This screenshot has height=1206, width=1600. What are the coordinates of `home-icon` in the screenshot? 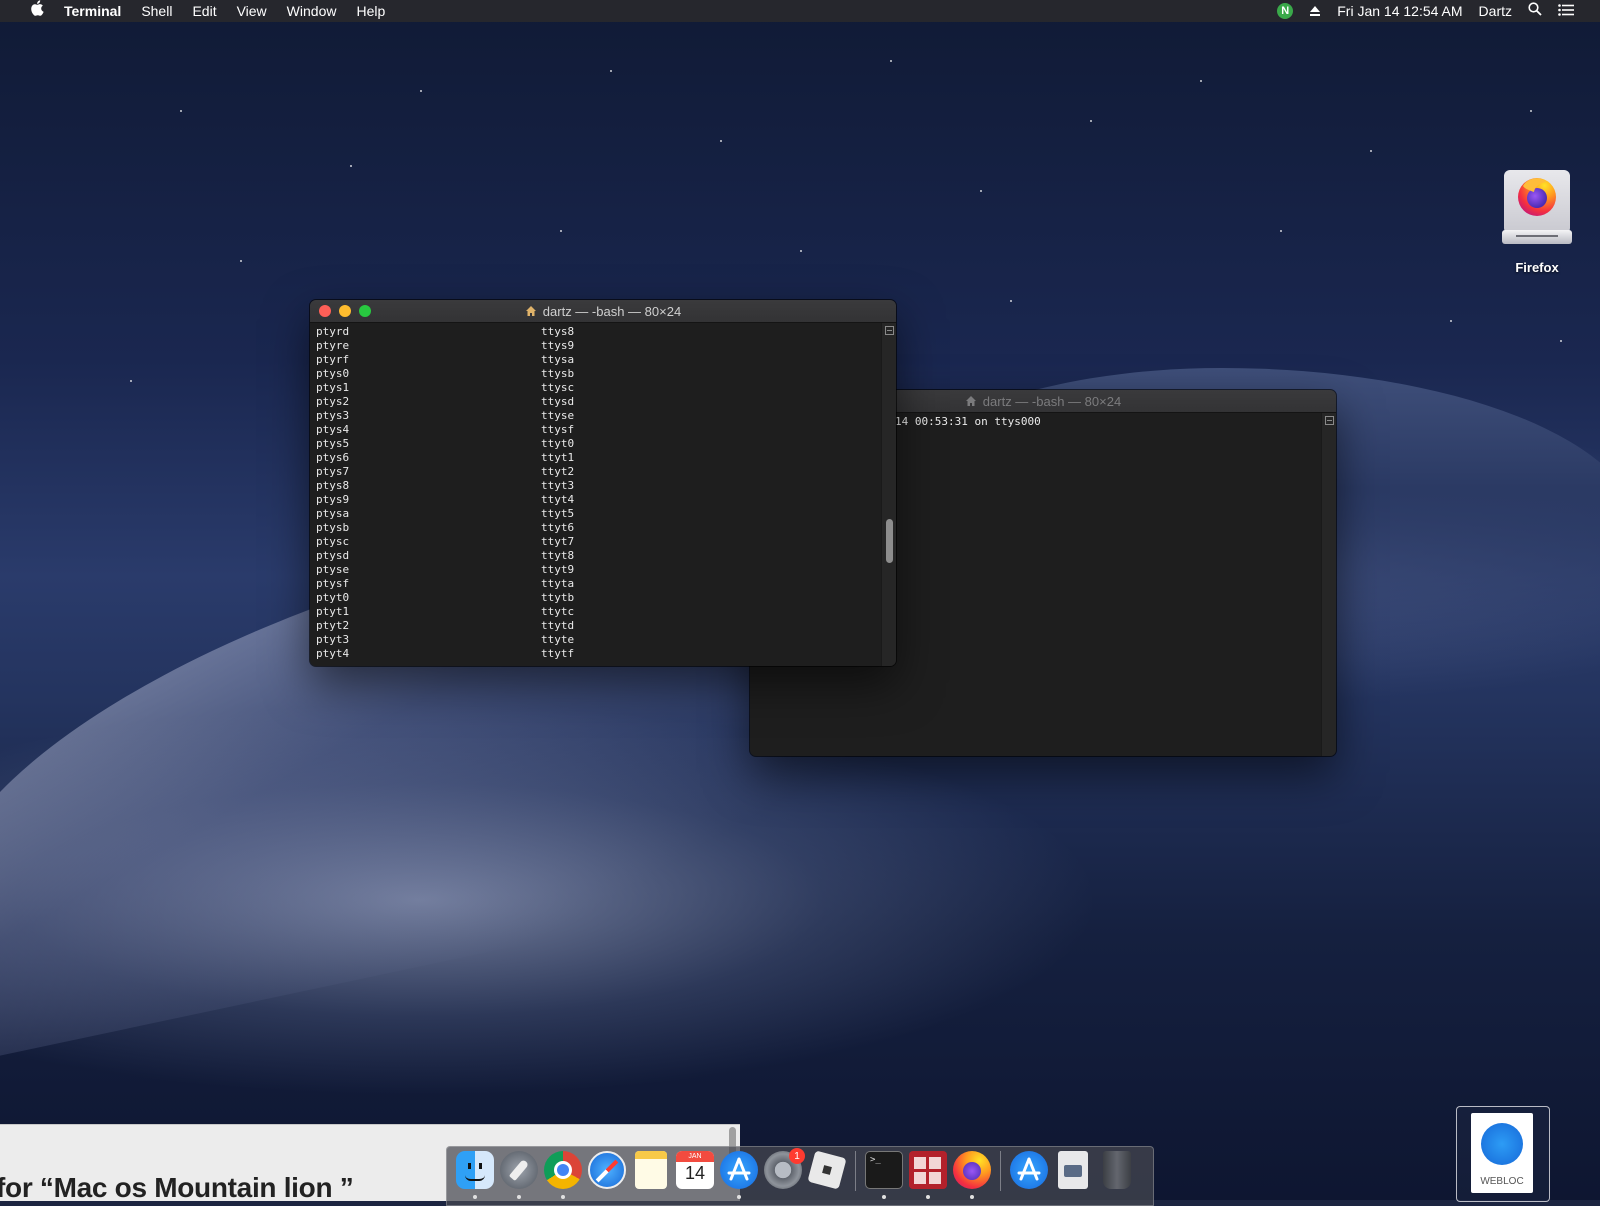 It's located at (530, 311).